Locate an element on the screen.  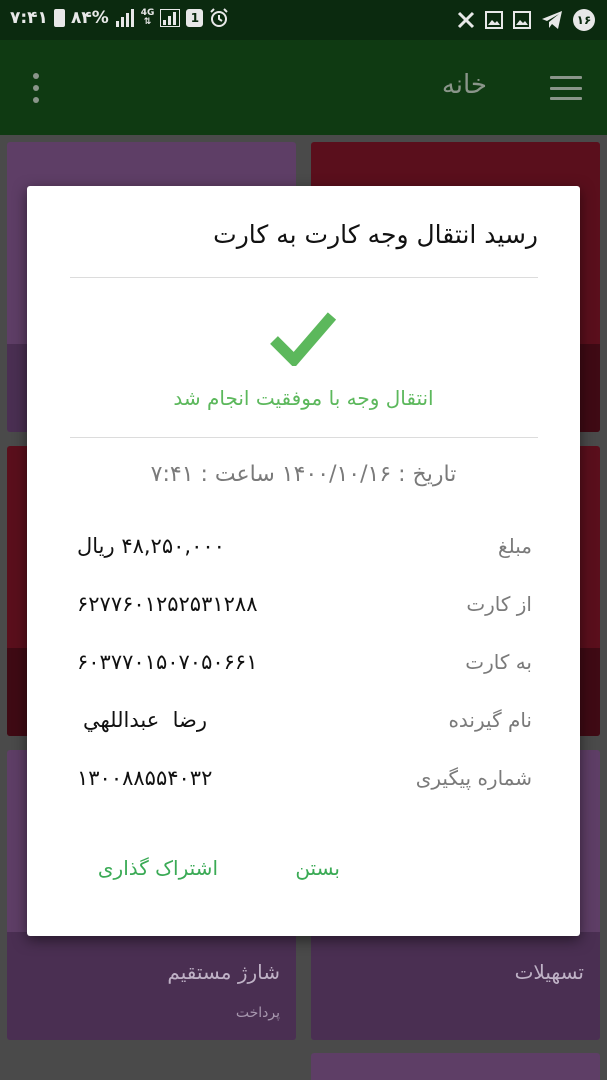
status-bar-left: ۷:۴۱ ۸۴% 4G ⇅ 1 is located at coordinates (119, 18).